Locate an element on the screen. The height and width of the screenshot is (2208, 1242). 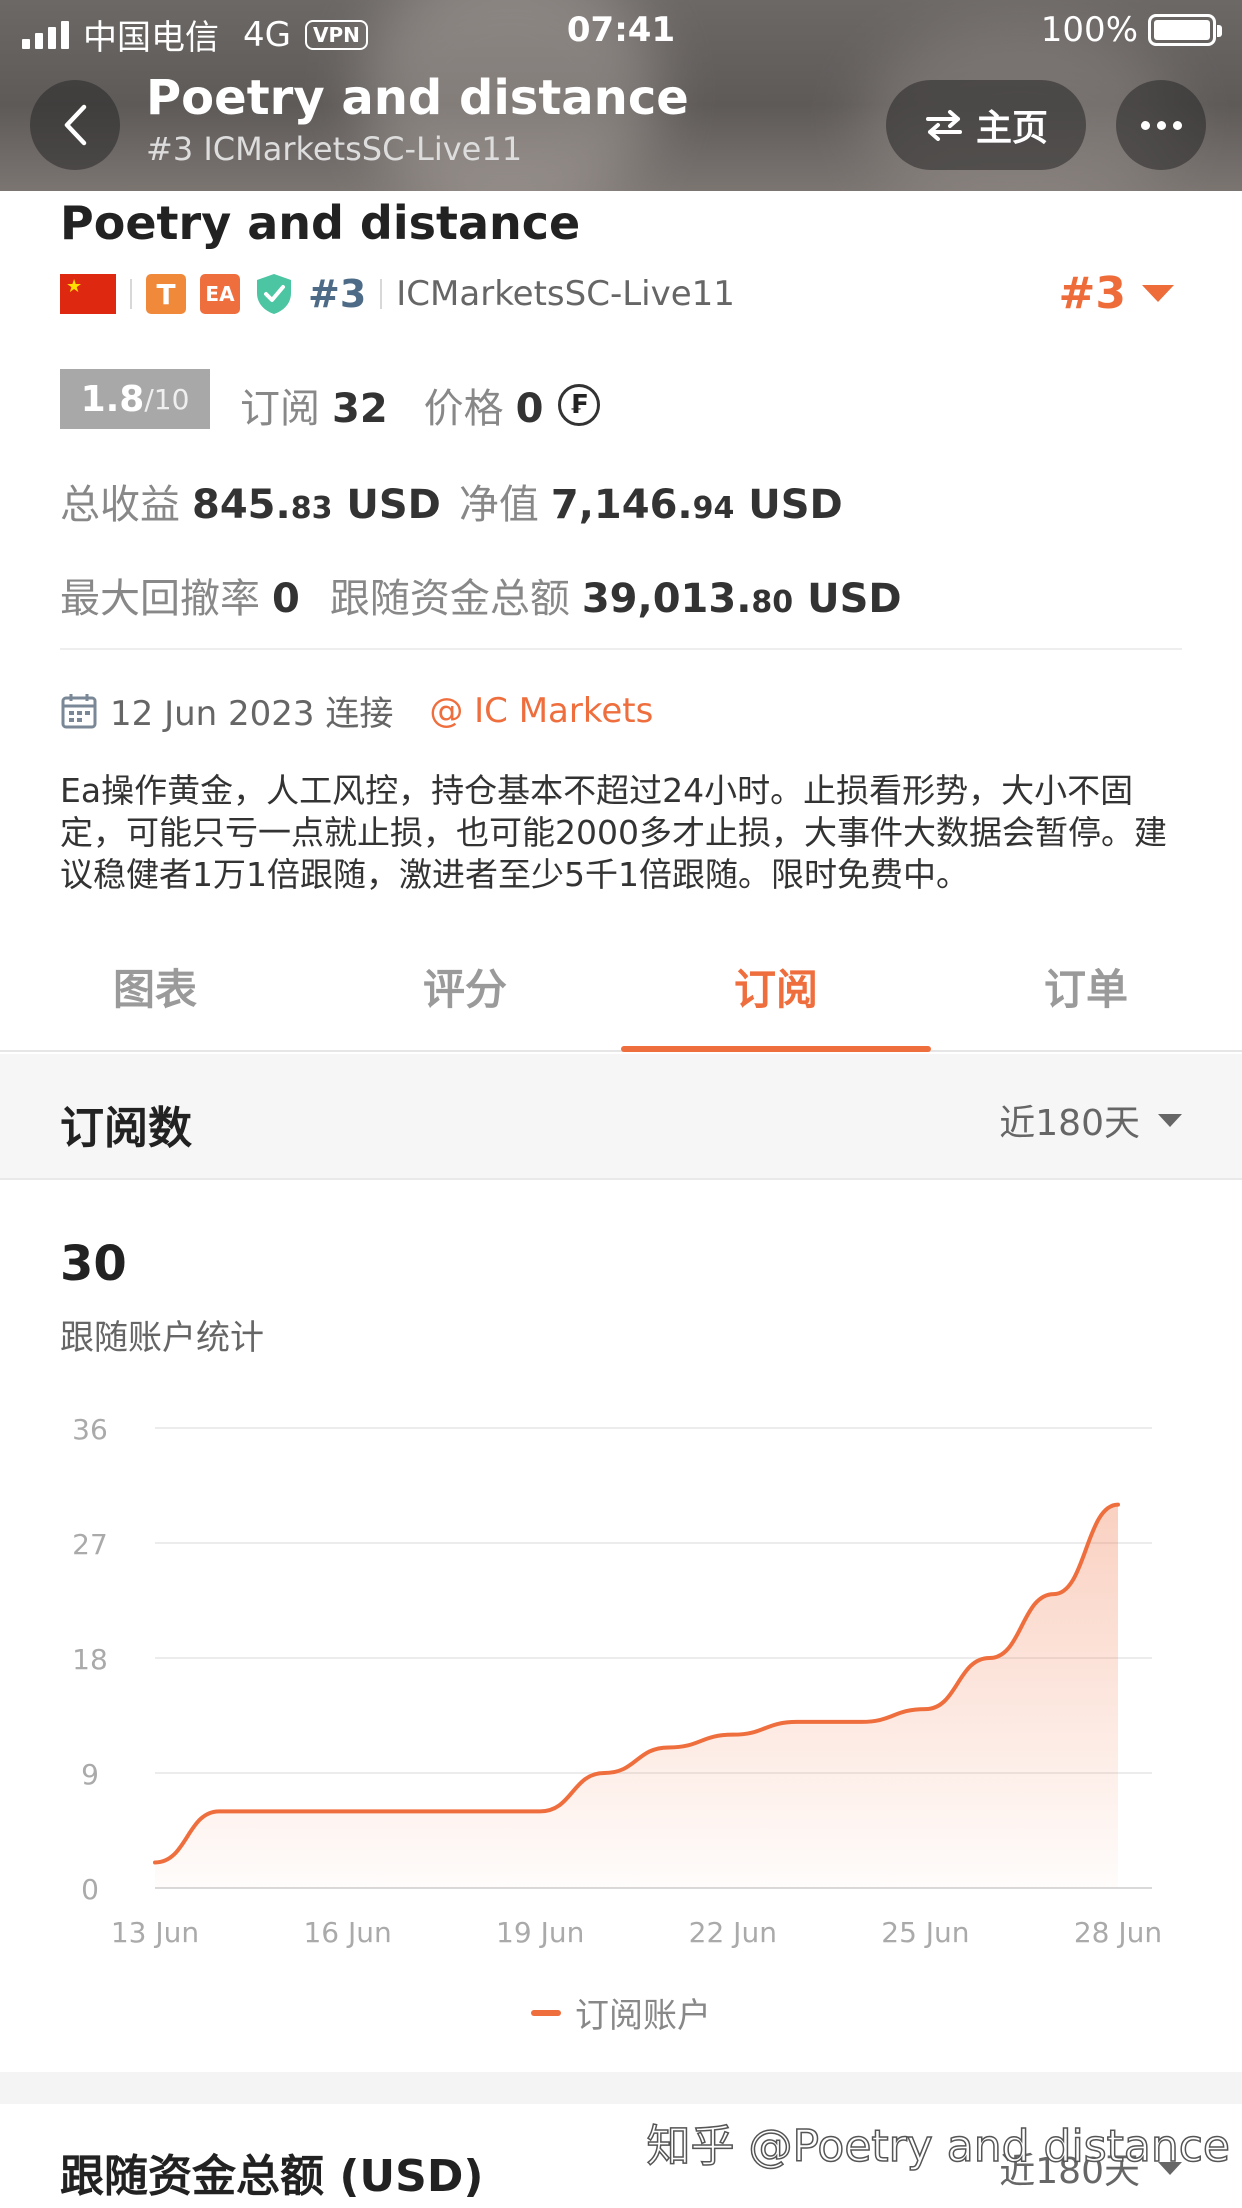
equity-dec: 94 is located at coordinates (713, 508).